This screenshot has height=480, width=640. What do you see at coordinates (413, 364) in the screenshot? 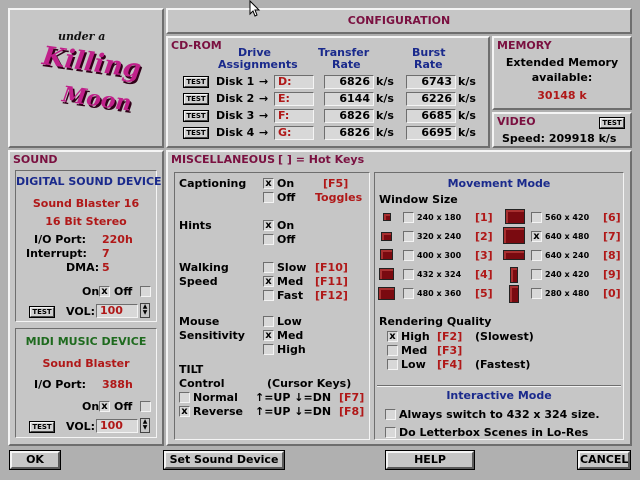
I see `render-low-label: Low` at bounding box center [413, 364].